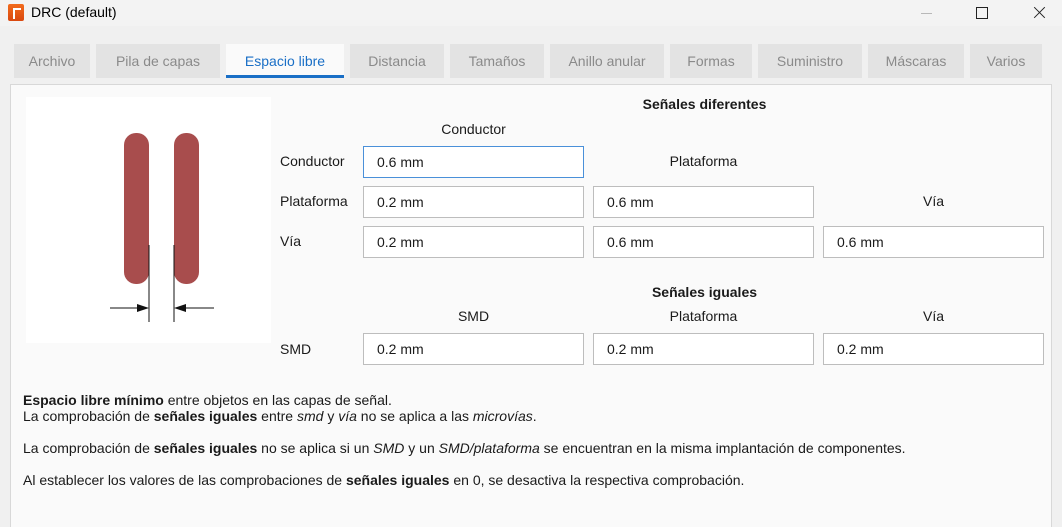  Describe the element at coordinates (704, 292) in the screenshot. I see `same-signals-heading: Señales iguales` at that location.